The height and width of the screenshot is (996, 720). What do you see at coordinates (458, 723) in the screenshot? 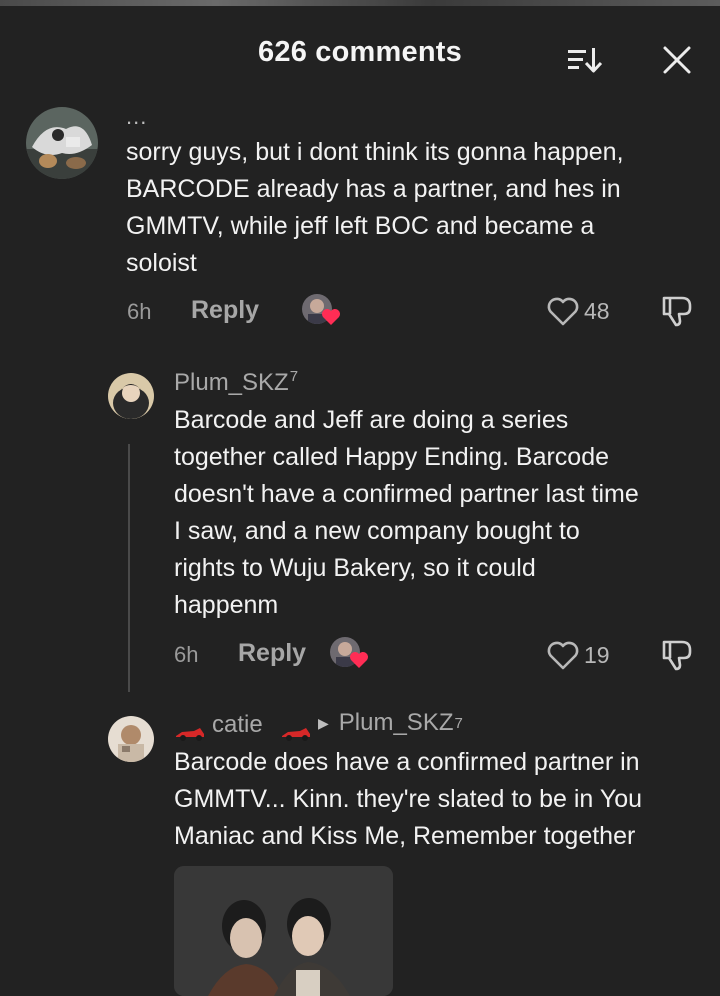
I see `reply-to-superscript: 7` at bounding box center [458, 723].